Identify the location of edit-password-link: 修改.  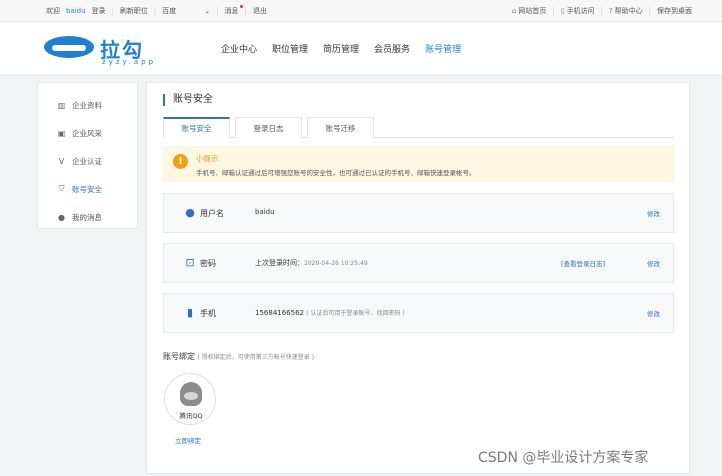
(653, 263).